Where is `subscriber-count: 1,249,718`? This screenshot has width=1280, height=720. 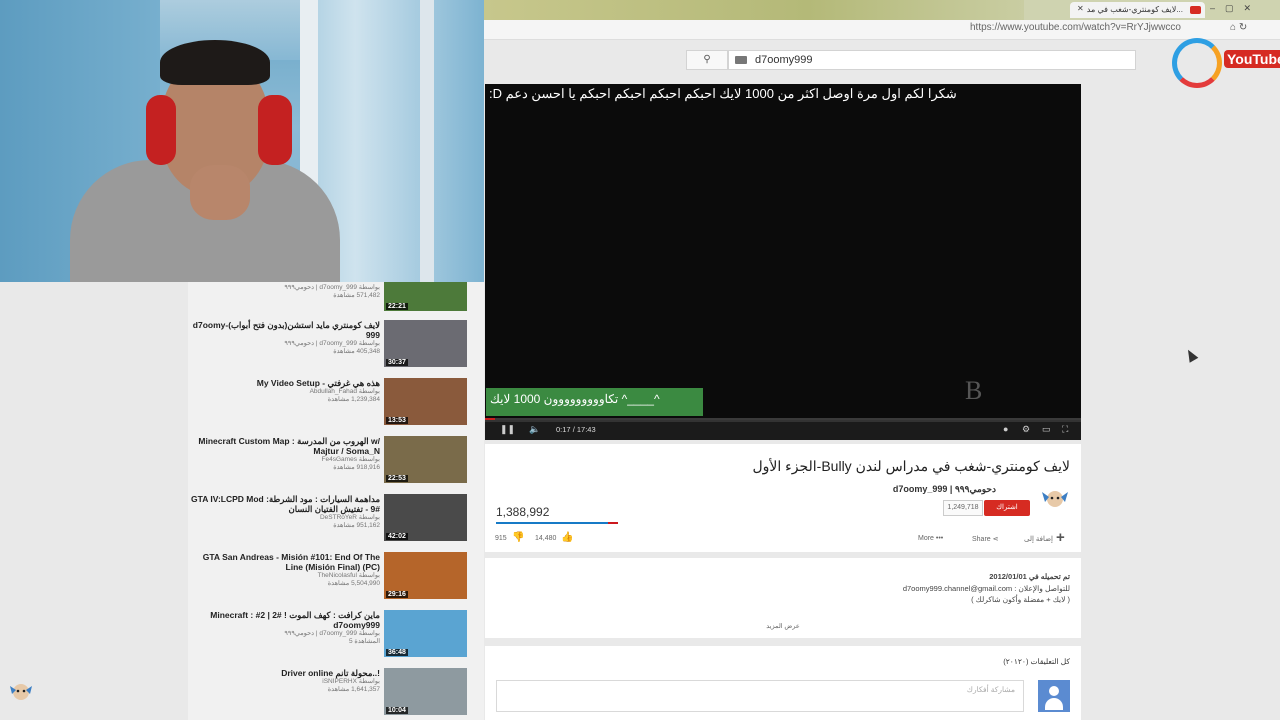
subscriber-count: 1,249,718 is located at coordinates (963, 508).